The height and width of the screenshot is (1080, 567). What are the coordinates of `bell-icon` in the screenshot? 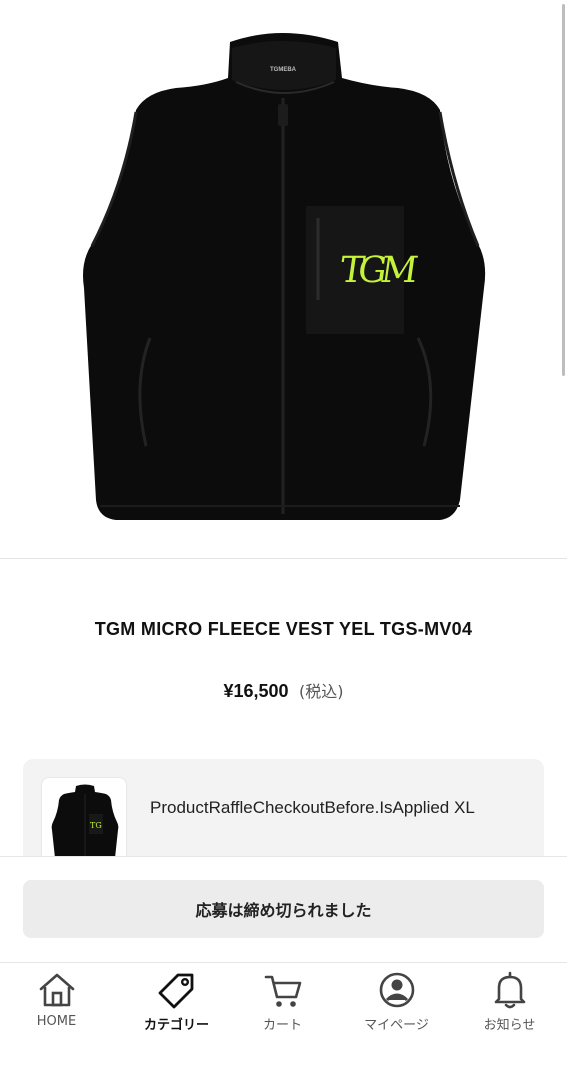 It's located at (510, 990).